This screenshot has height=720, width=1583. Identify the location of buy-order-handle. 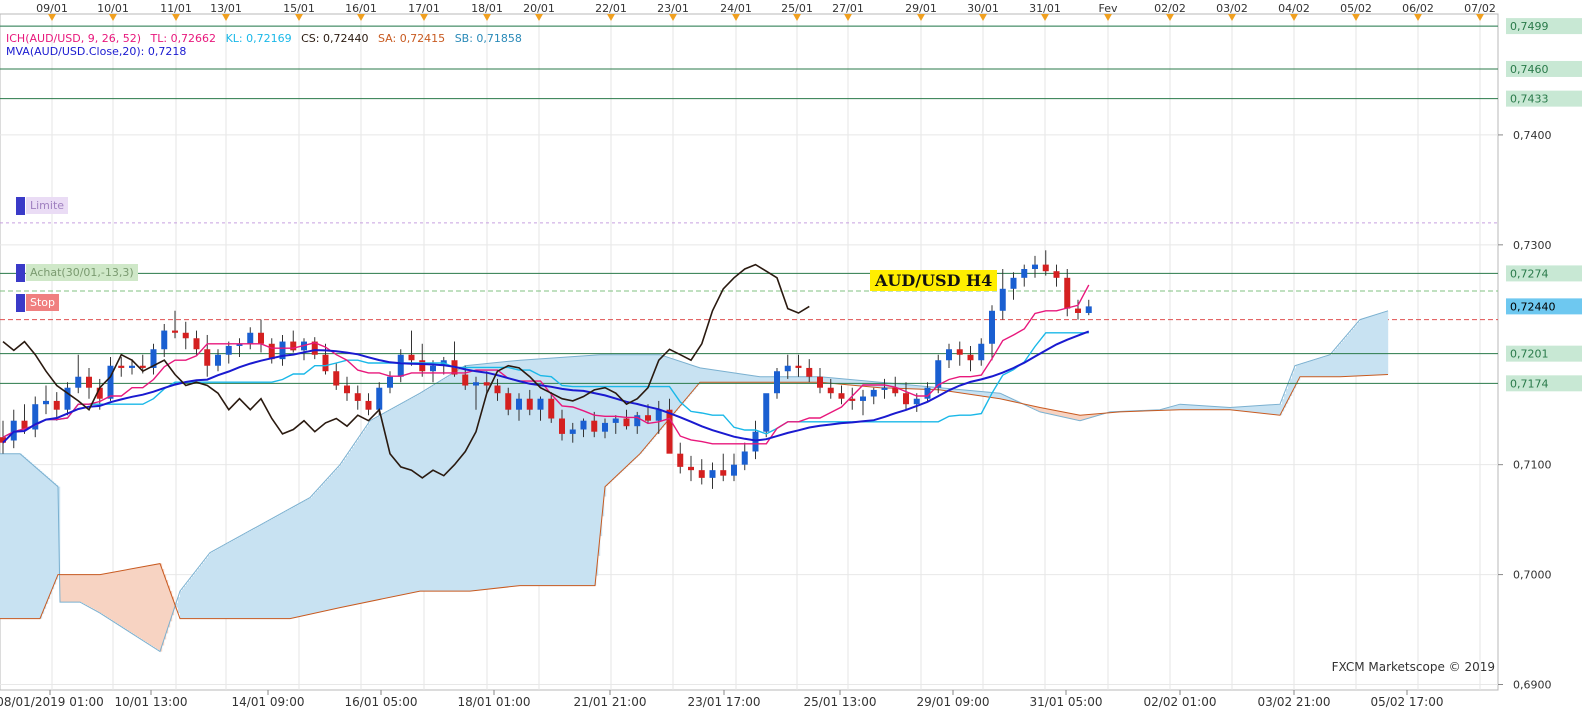
(20, 273).